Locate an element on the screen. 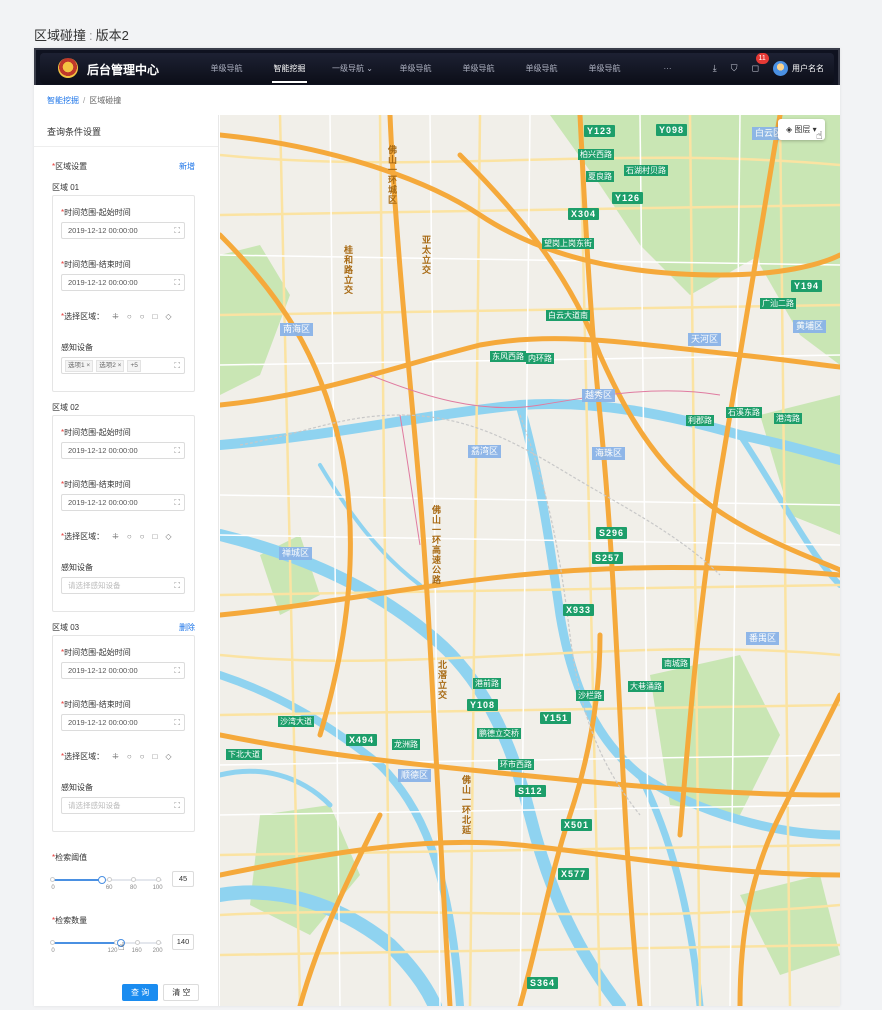 Image resolution: width=882 pixels, height=1010 pixels. nav-tools: ⤓ ⛉ ◻ 11 用户名名 is located at coordinates (768, 68).